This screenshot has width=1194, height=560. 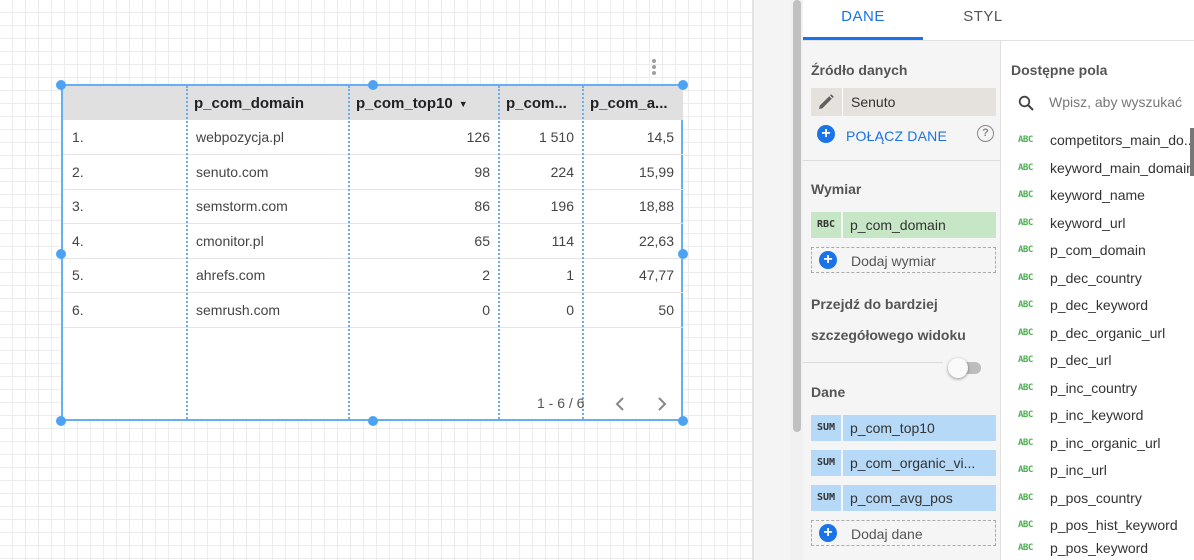 What do you see at coordinates (373, 421) in the screenshot?
I see `resize-handle-bottom` at bounding box center [373, 421].